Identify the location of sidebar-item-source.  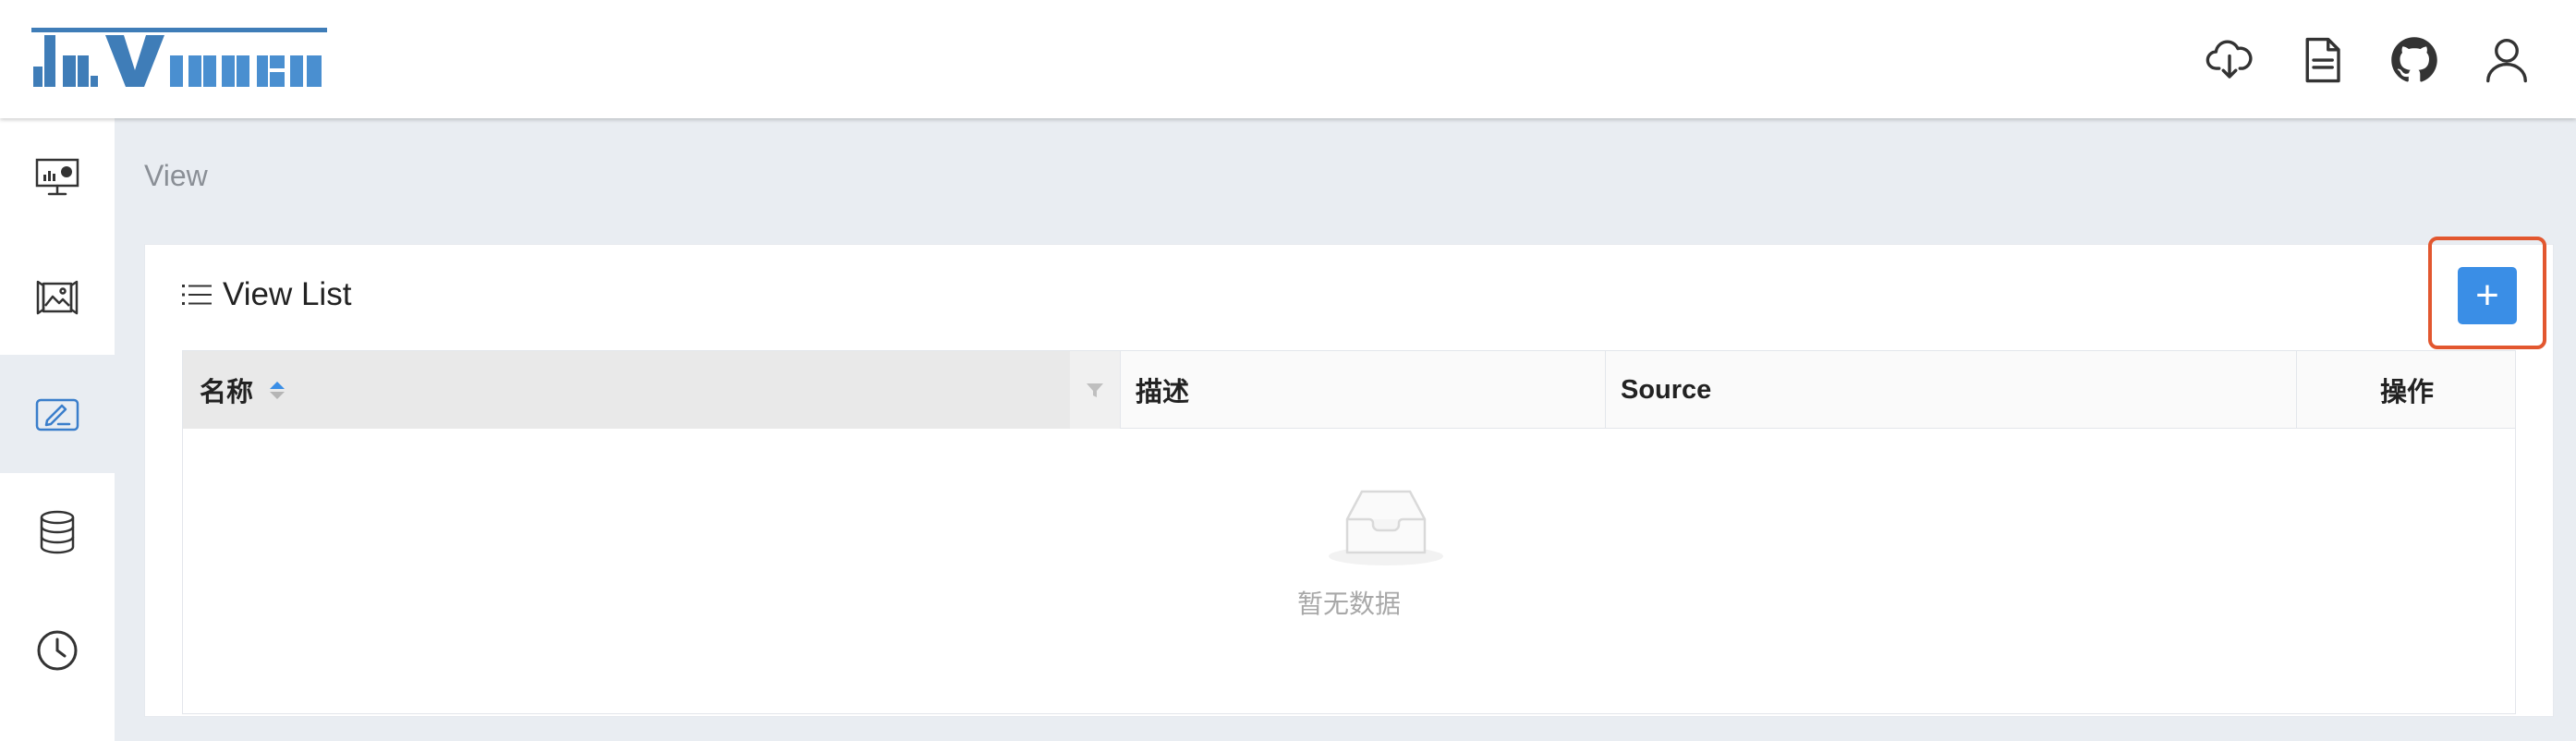
(57, 532).